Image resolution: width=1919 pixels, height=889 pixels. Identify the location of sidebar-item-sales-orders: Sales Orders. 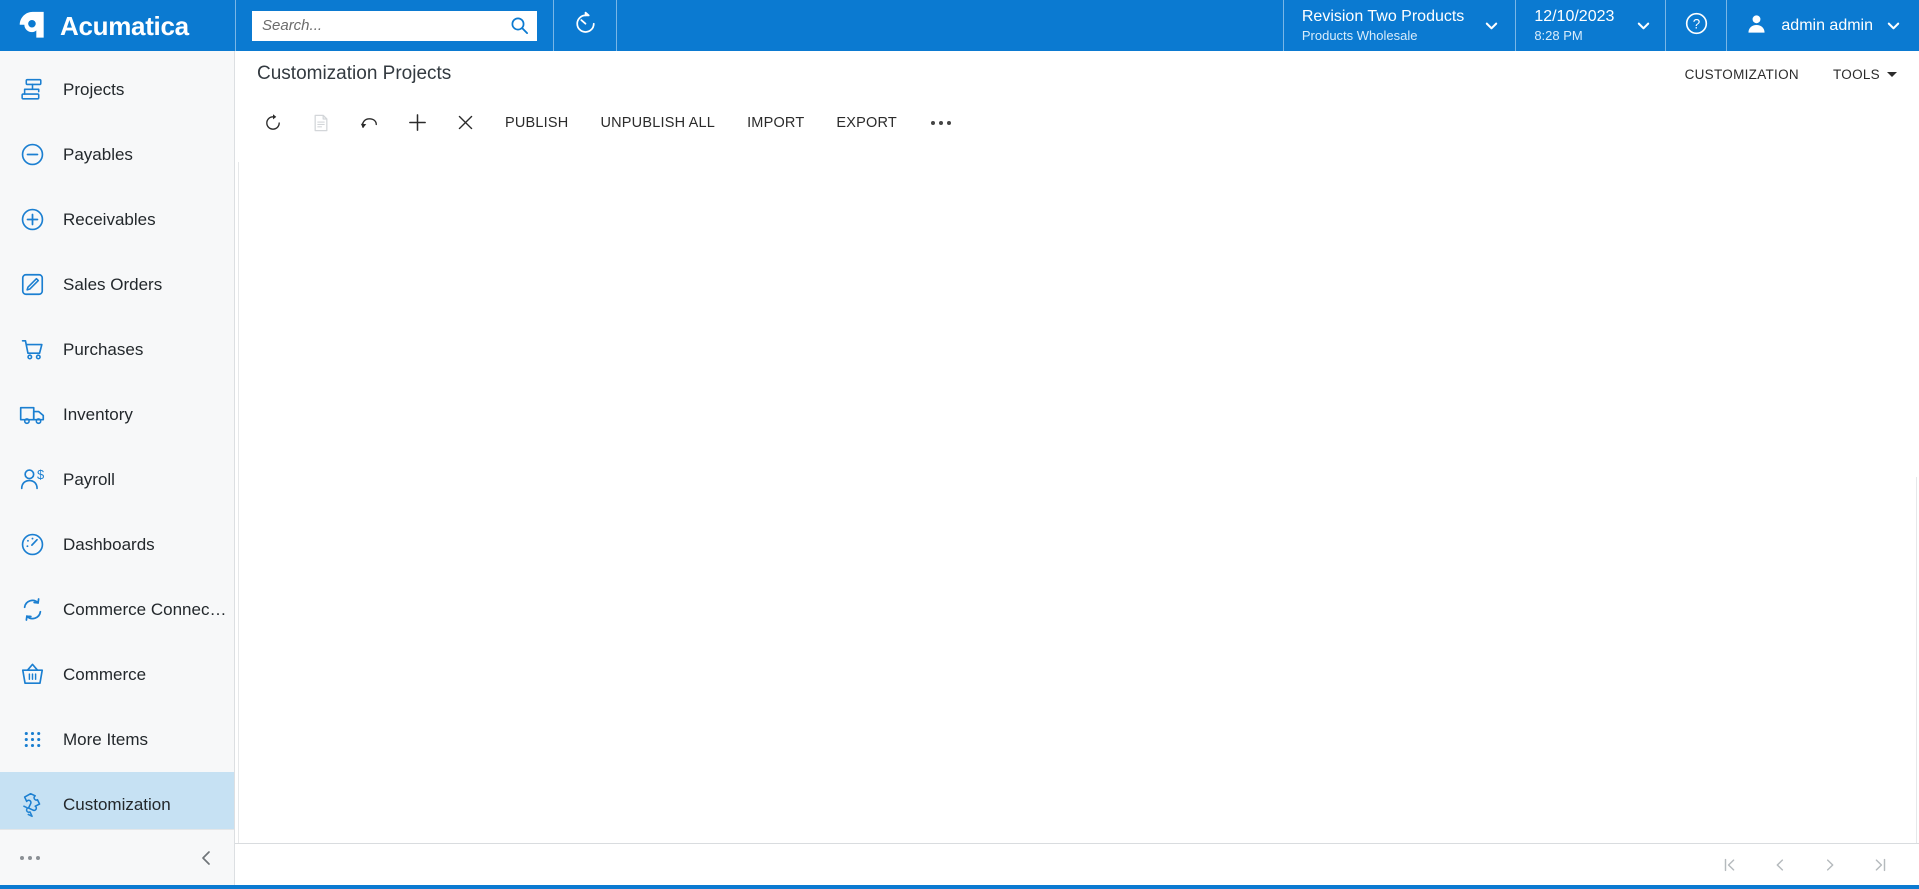
(117, 284).